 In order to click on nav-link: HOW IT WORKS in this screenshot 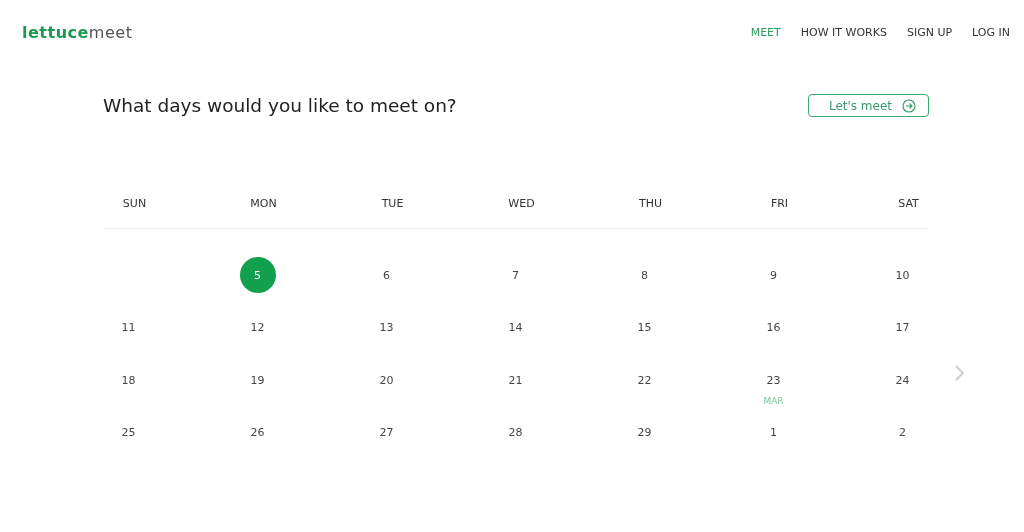, I will do `click(843, 32)`.